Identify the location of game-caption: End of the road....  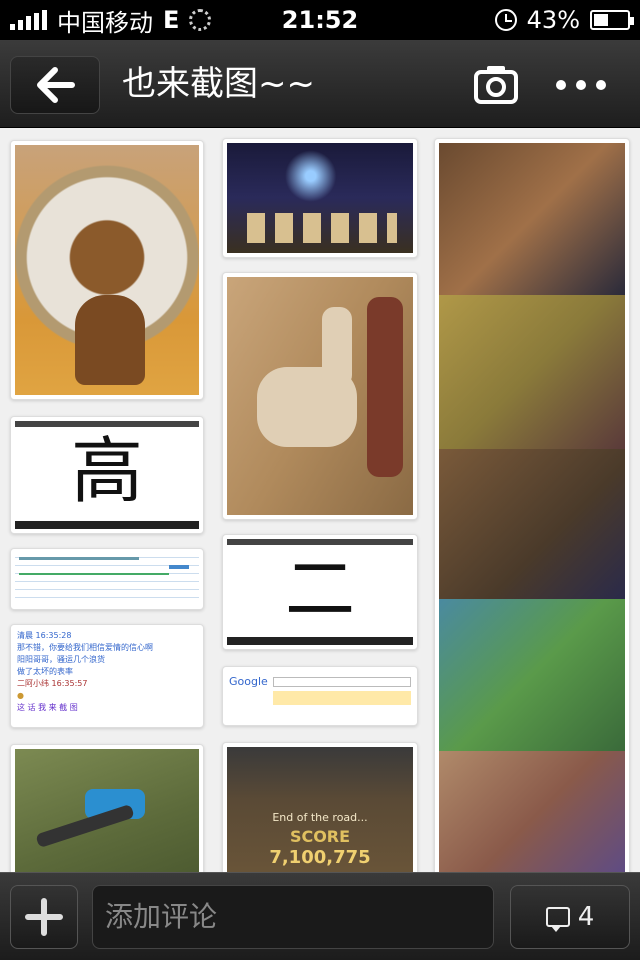
(320, 817).